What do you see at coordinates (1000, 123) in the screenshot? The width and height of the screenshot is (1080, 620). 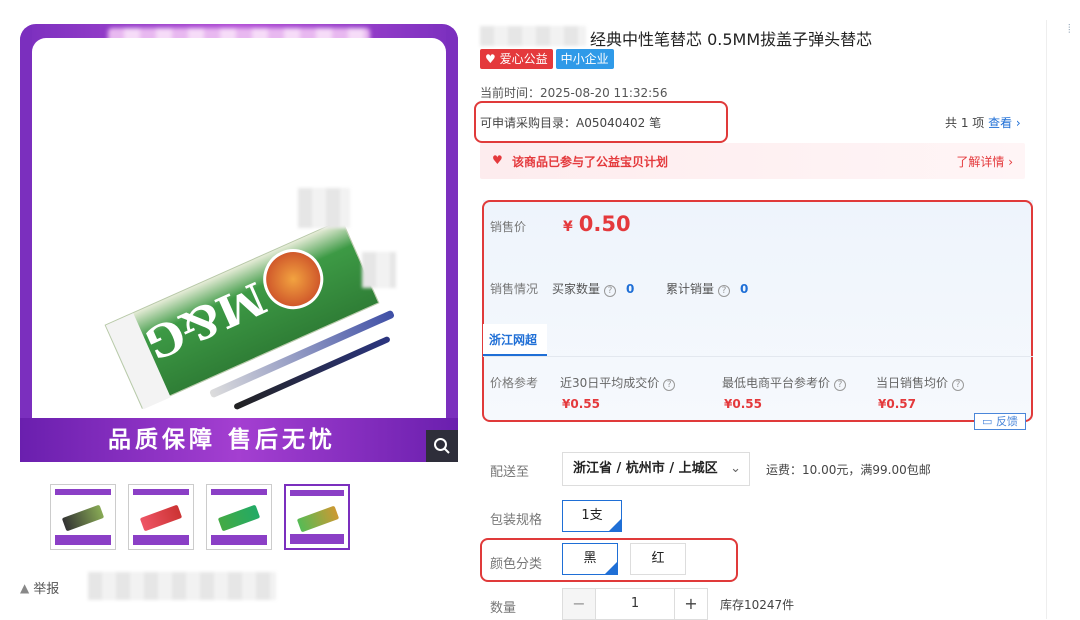 I see `catalog-view-label: 查看` at bounding box center [1000, 123].